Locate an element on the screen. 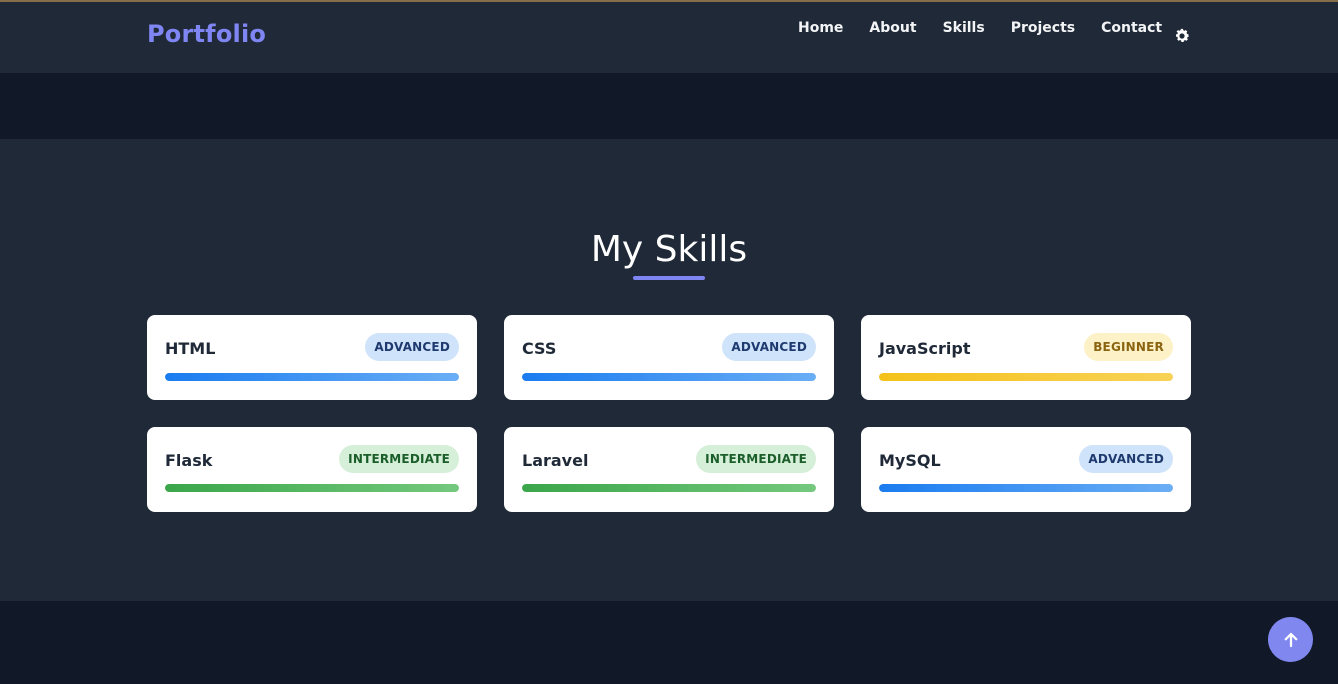 This screenshot has height=684, width=1338. nav-link-home: Home is located at coordinates (820, 28).